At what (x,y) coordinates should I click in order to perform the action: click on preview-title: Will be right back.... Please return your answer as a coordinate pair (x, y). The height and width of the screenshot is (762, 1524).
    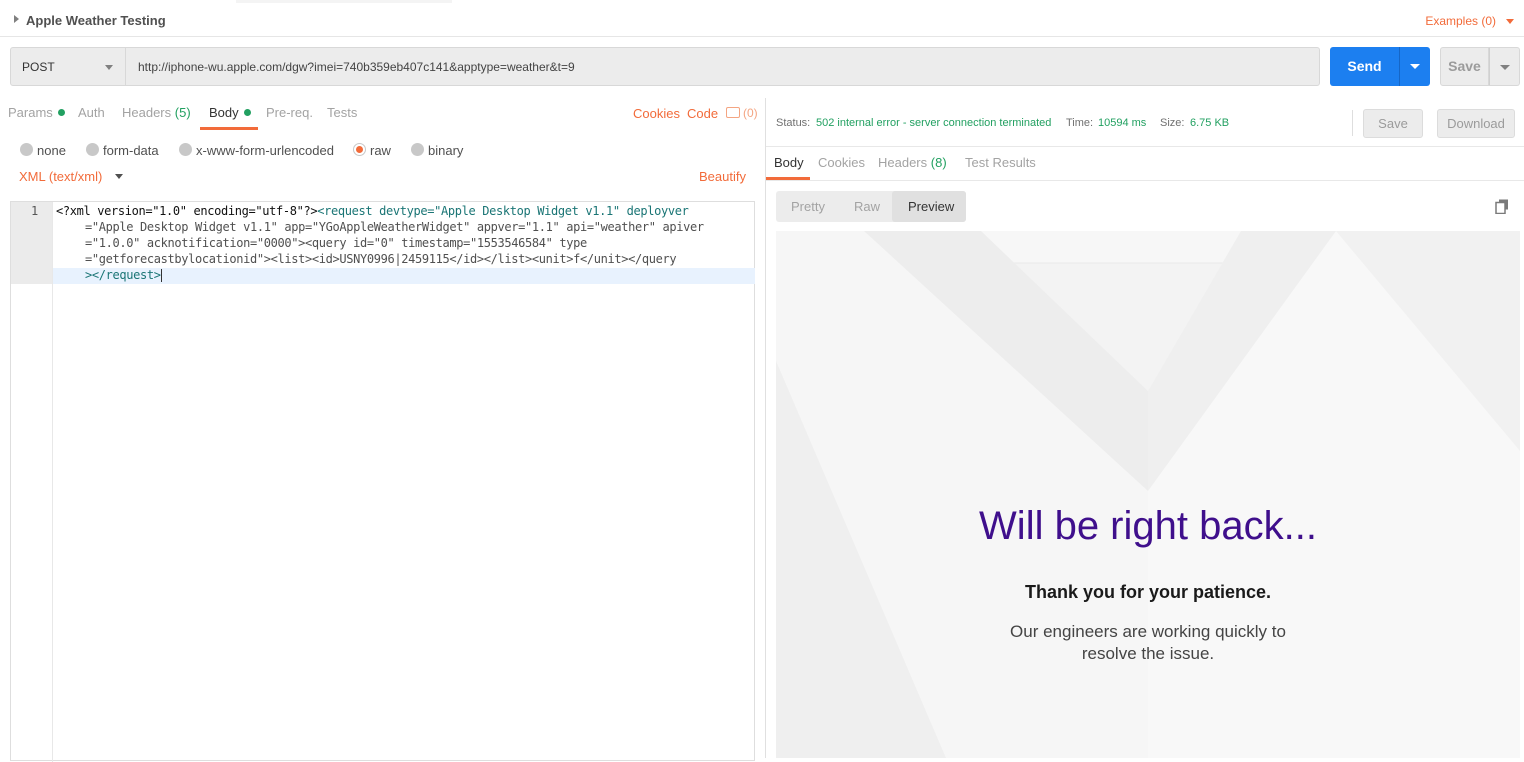
    Looking at the image, I should click on (1148, 526).